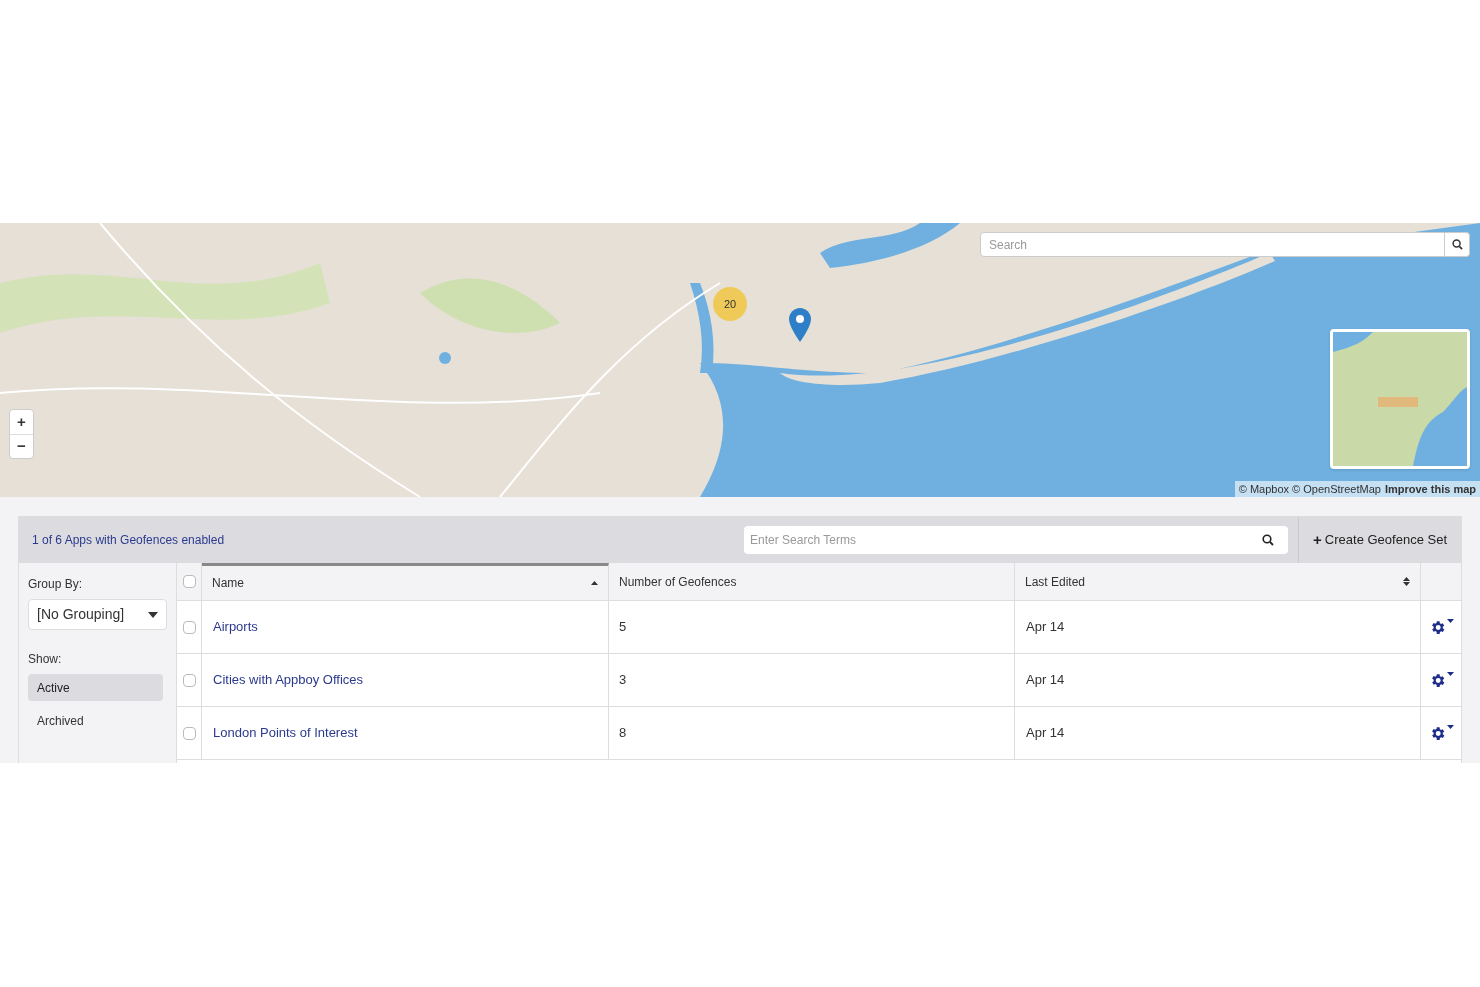 This screenshot has width=1480, height=987. I want to click on group-by-dropdown: [No Grouping], so click(97, 614).